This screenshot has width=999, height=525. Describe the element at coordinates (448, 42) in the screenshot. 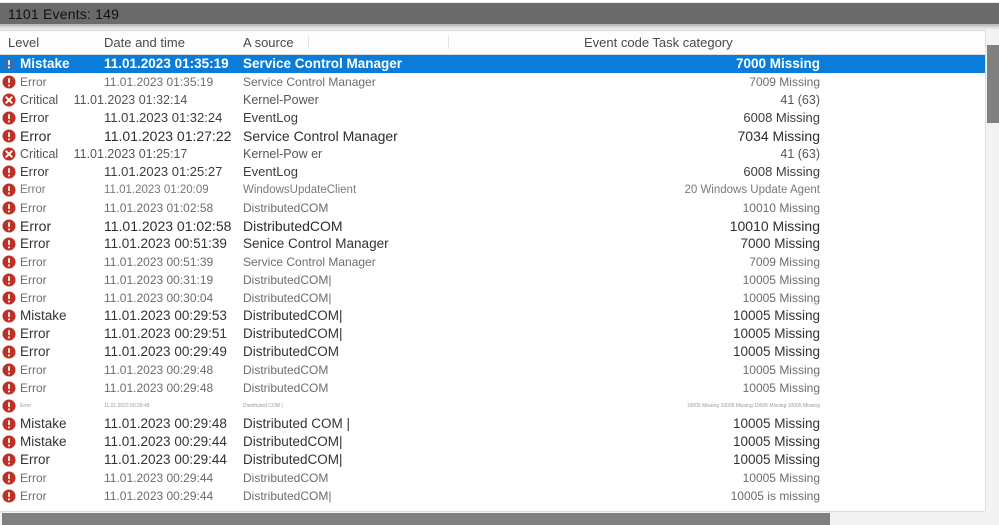

I see `column-divider-code` at that location.